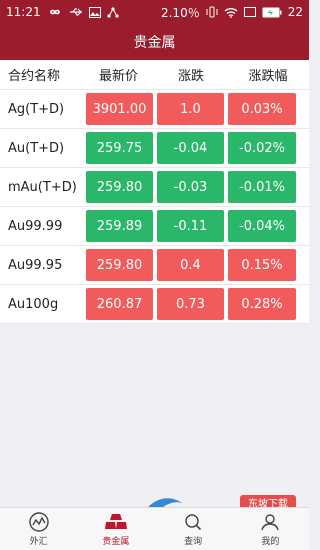  I want to click on table-row: Au(T+D) 259.75 -0.04 -0.02%, so click(154, 148).